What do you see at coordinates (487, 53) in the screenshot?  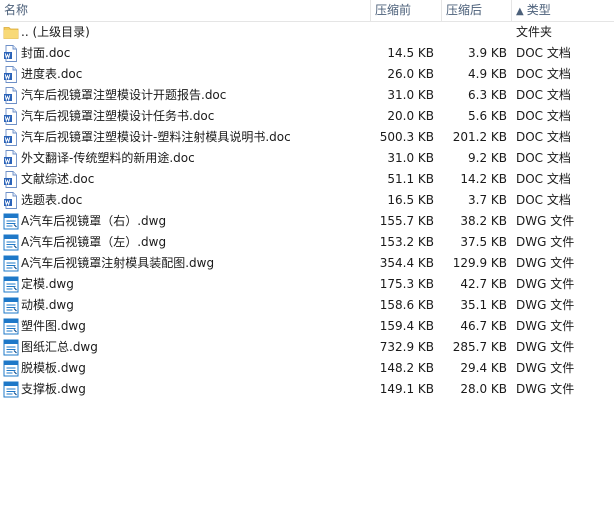 I see `file-packed-size: 3.9 KB` at bounding box center [487, 53].